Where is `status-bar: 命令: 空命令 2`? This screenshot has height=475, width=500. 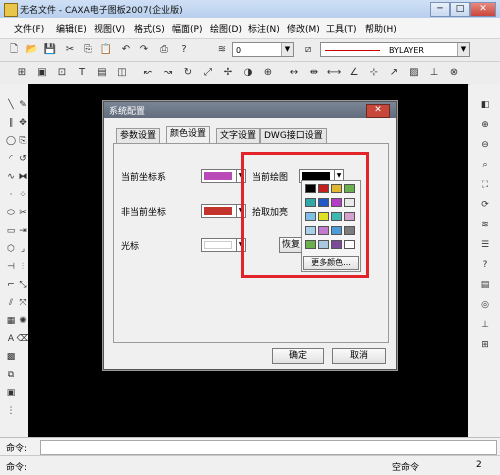
status-bar: 命令: 空命令 2 is located at coordinates (250, 465).